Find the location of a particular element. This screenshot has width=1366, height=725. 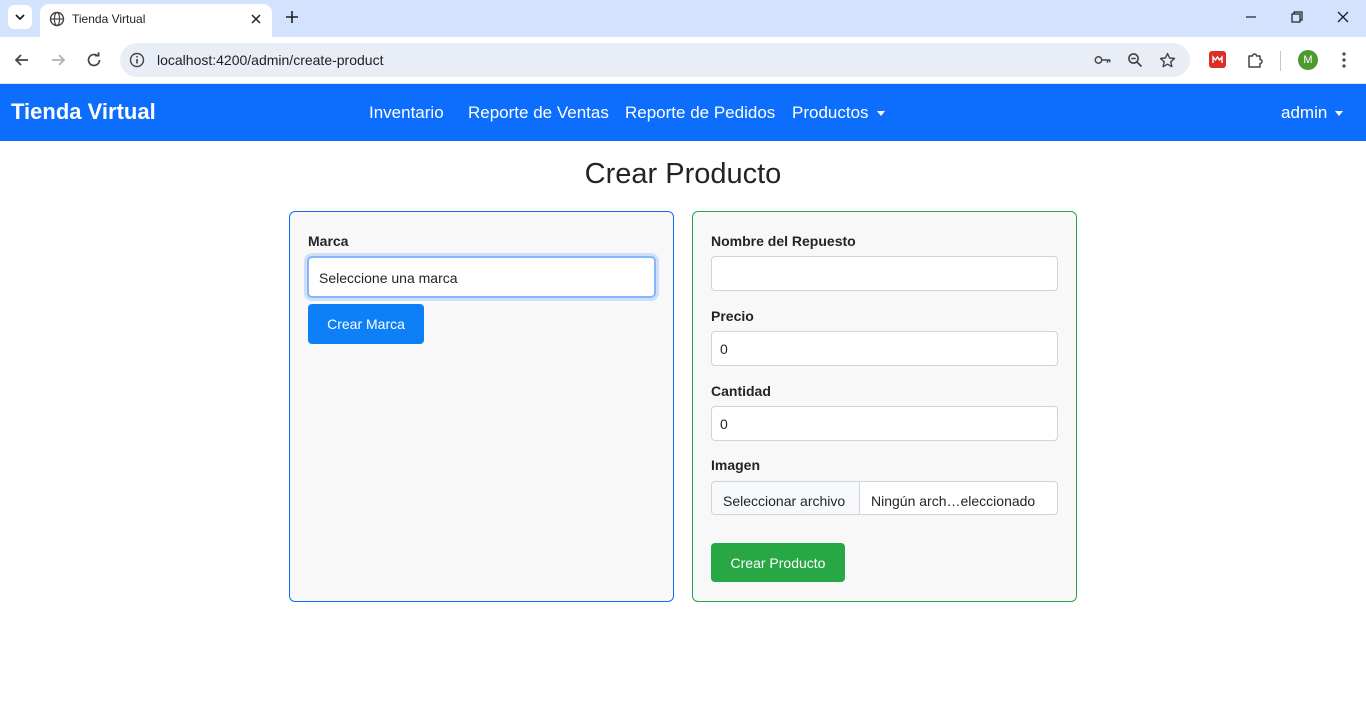

create-product-button: Crear Producto is located at coordinates (778, 562).